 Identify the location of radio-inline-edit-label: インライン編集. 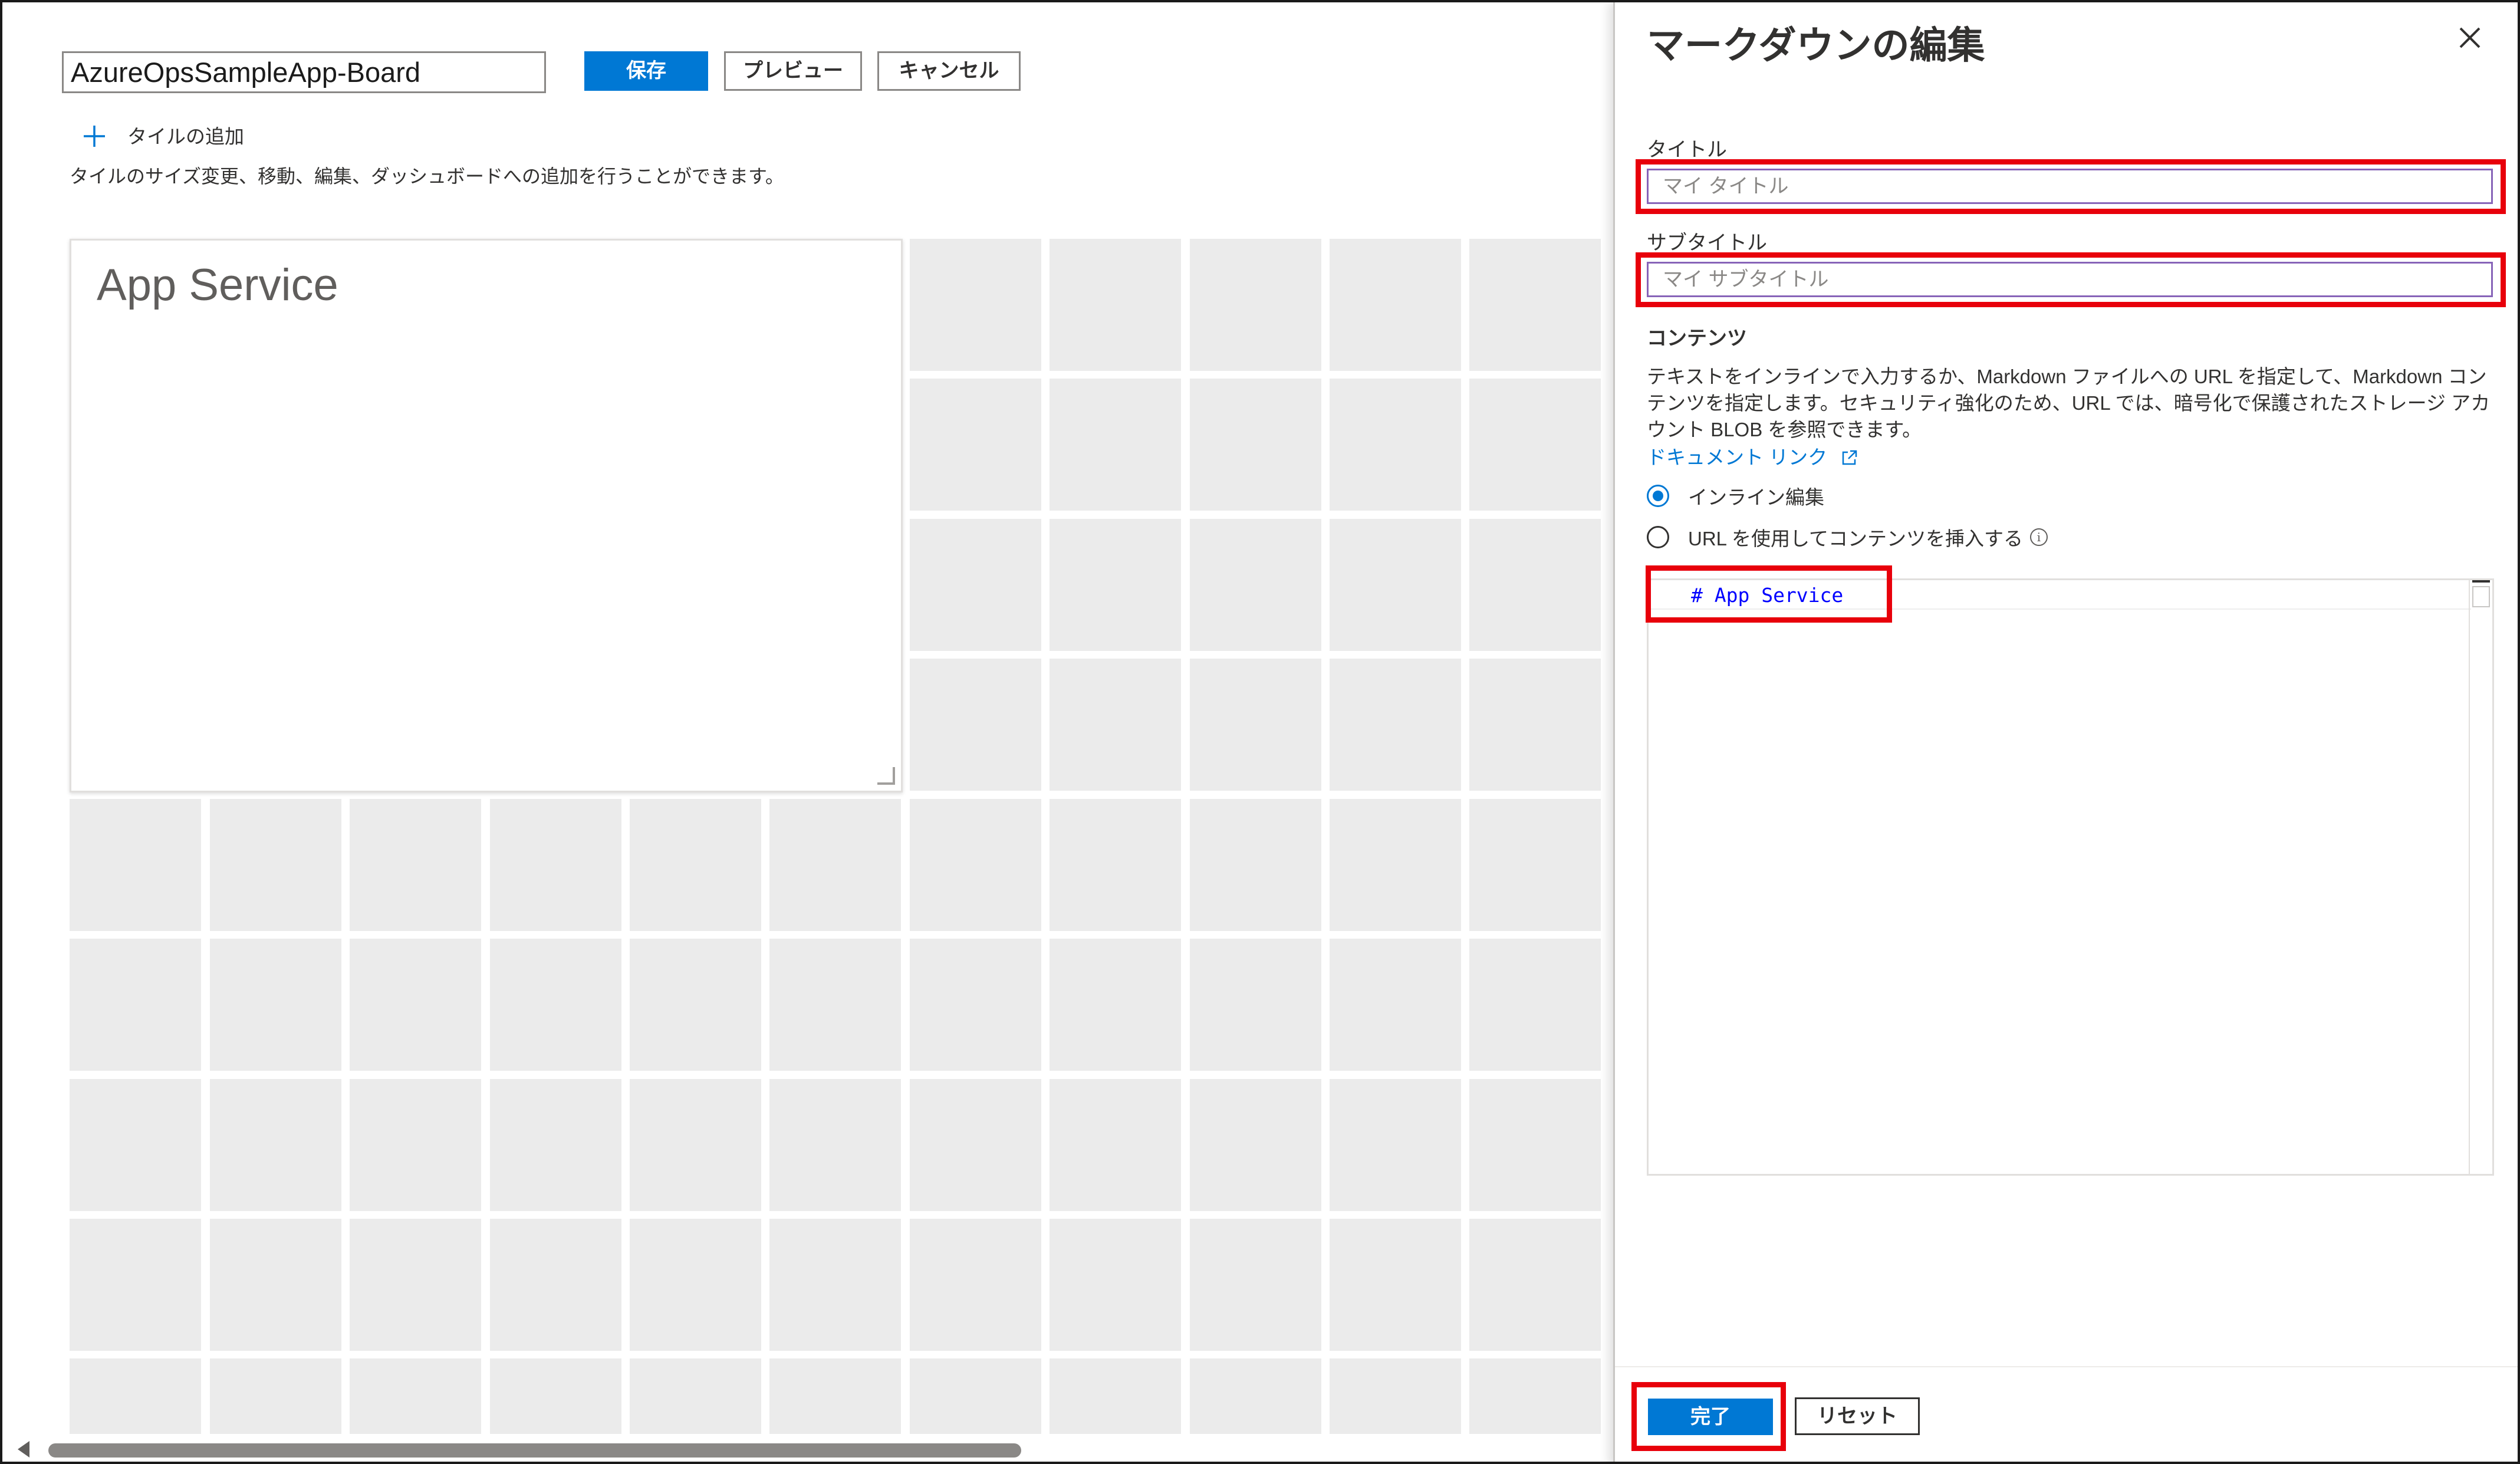
(1756, 497).